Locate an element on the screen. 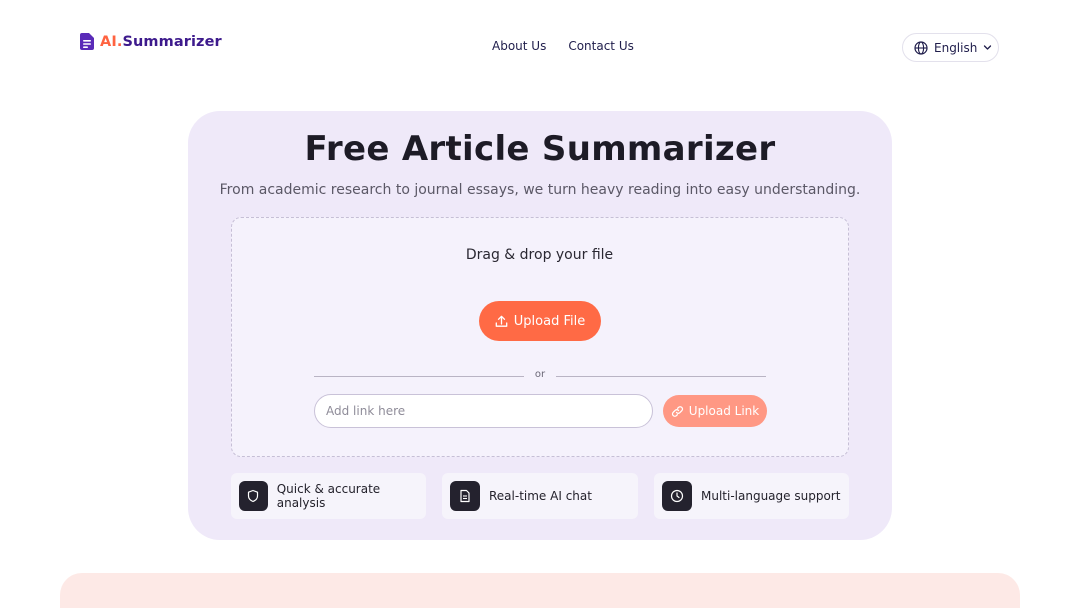  or-divider: or is located at coordinates (540, 376).